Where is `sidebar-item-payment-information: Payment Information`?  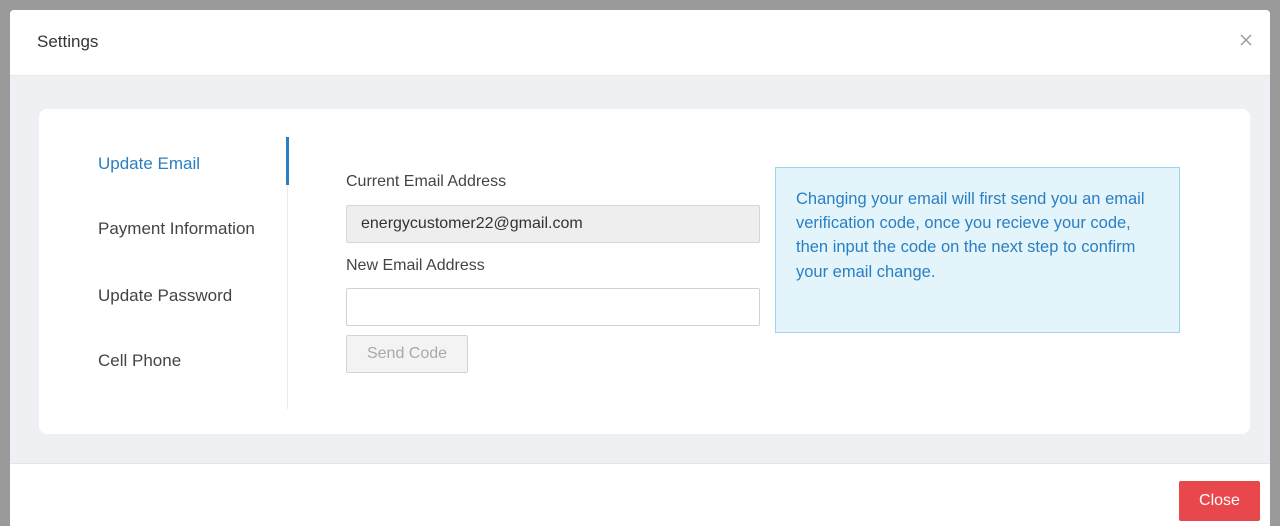
sidebar-item-payment-information: Payment Information is located at coordinates (176, 229).